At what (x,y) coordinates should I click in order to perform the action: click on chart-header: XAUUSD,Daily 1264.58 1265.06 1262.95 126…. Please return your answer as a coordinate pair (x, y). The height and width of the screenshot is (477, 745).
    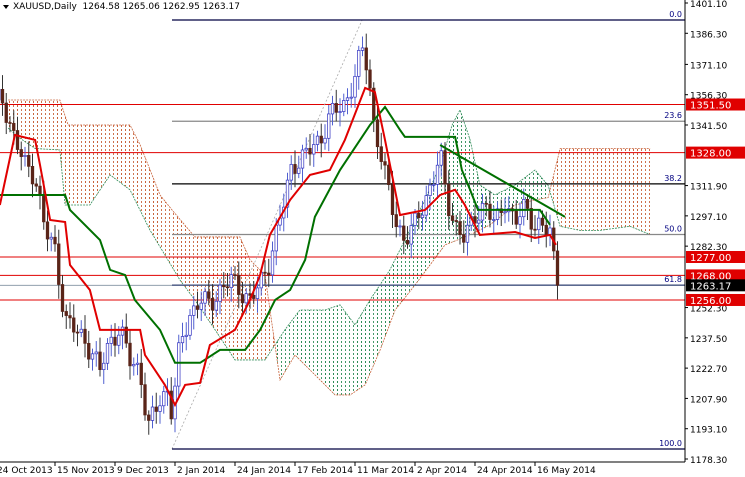
    Looking at the image, I should click on (121, 7).